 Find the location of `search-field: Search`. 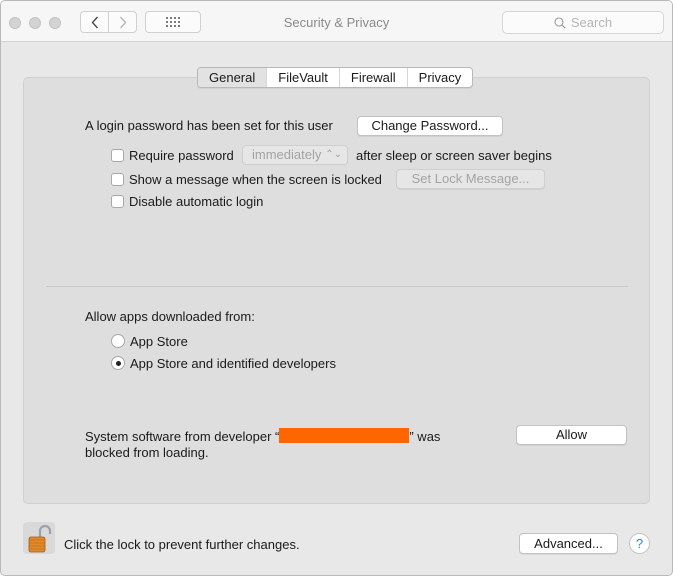

search-field: Search is located at coordinates (583, 22).